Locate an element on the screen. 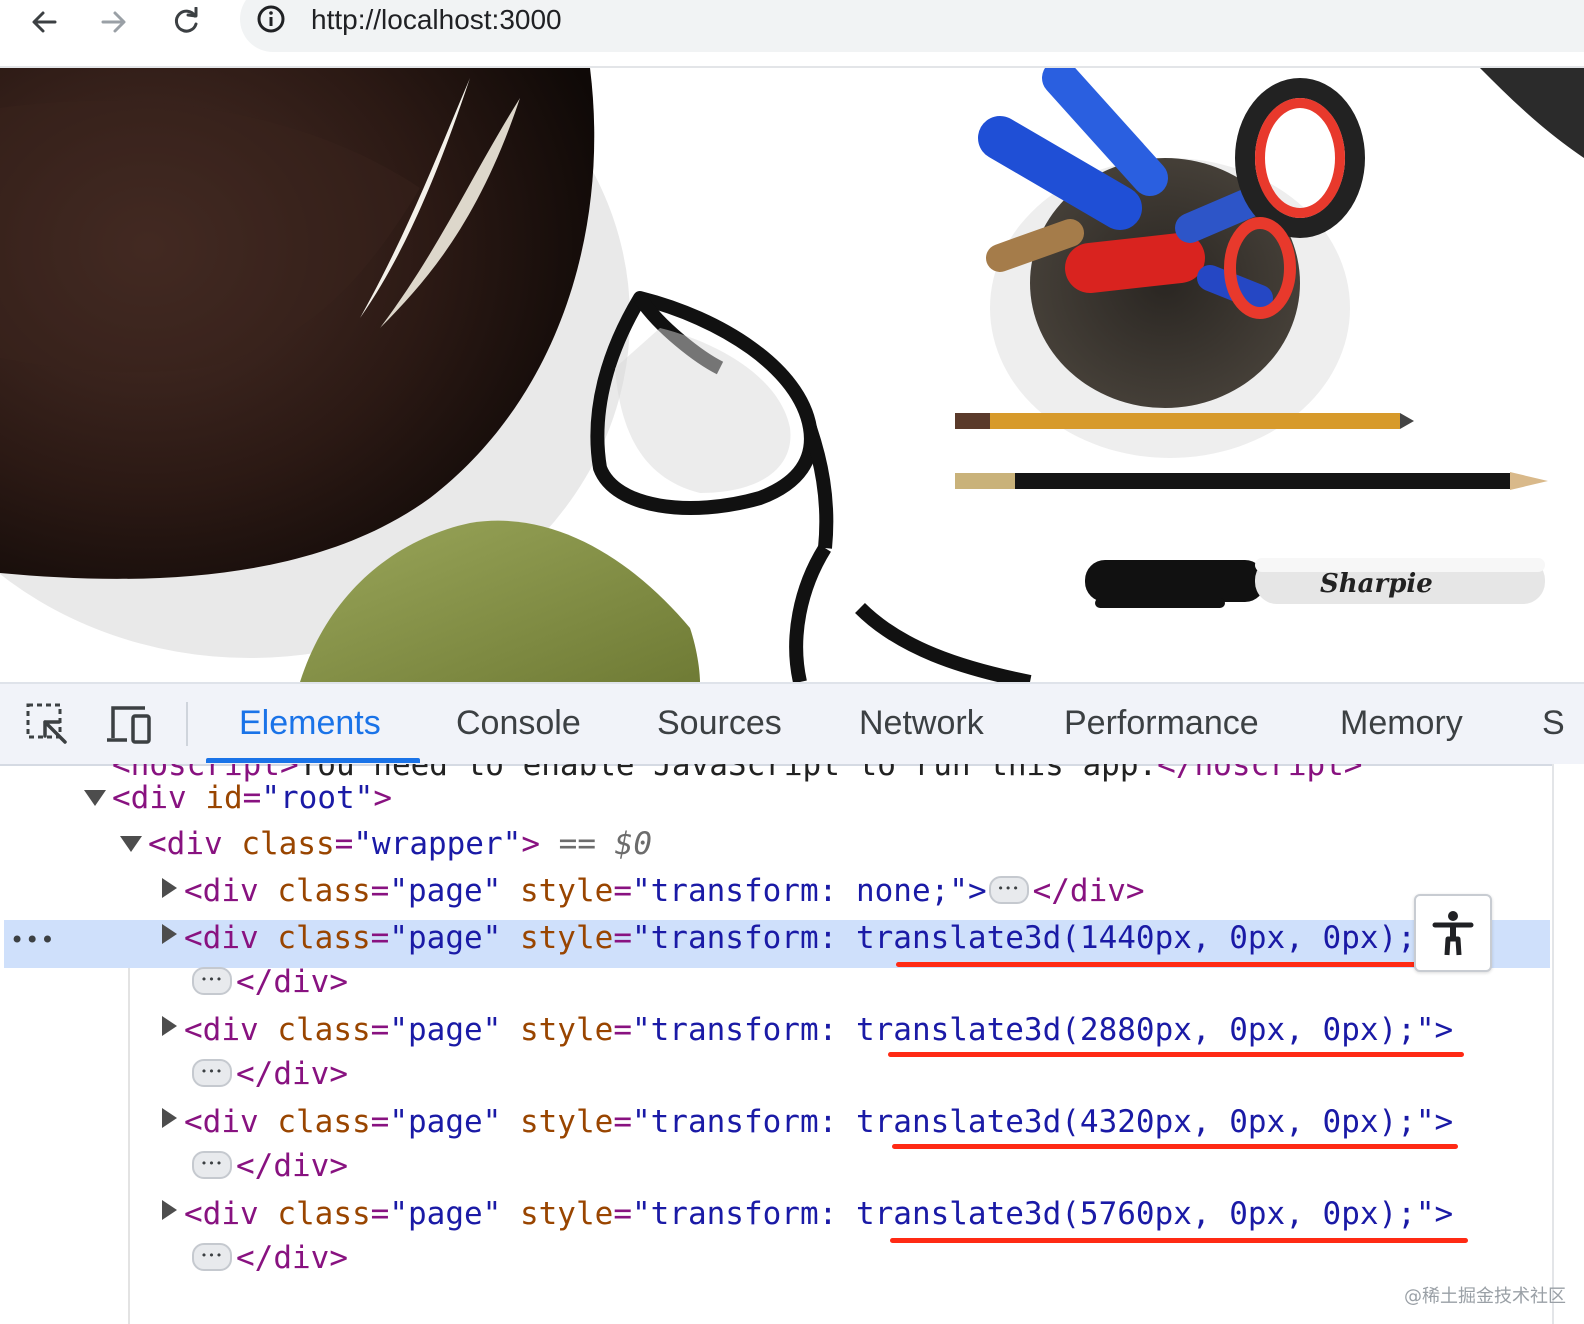 This screenshot has height=1324, width=1584. arrow-left-icon is located at coordinates (44, 22).